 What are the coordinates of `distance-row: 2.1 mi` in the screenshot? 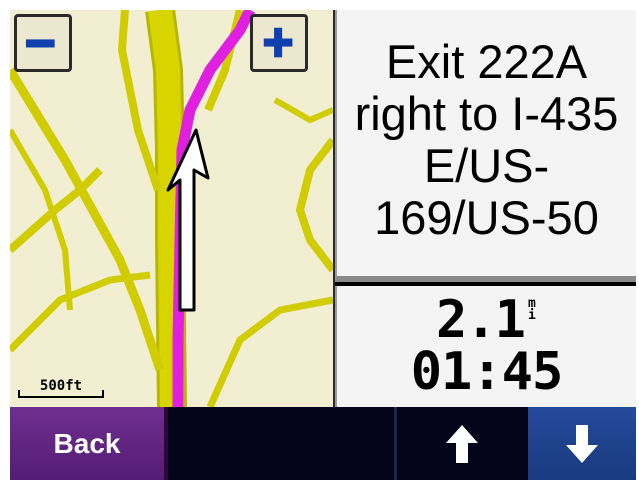 It's located at (486, 320).